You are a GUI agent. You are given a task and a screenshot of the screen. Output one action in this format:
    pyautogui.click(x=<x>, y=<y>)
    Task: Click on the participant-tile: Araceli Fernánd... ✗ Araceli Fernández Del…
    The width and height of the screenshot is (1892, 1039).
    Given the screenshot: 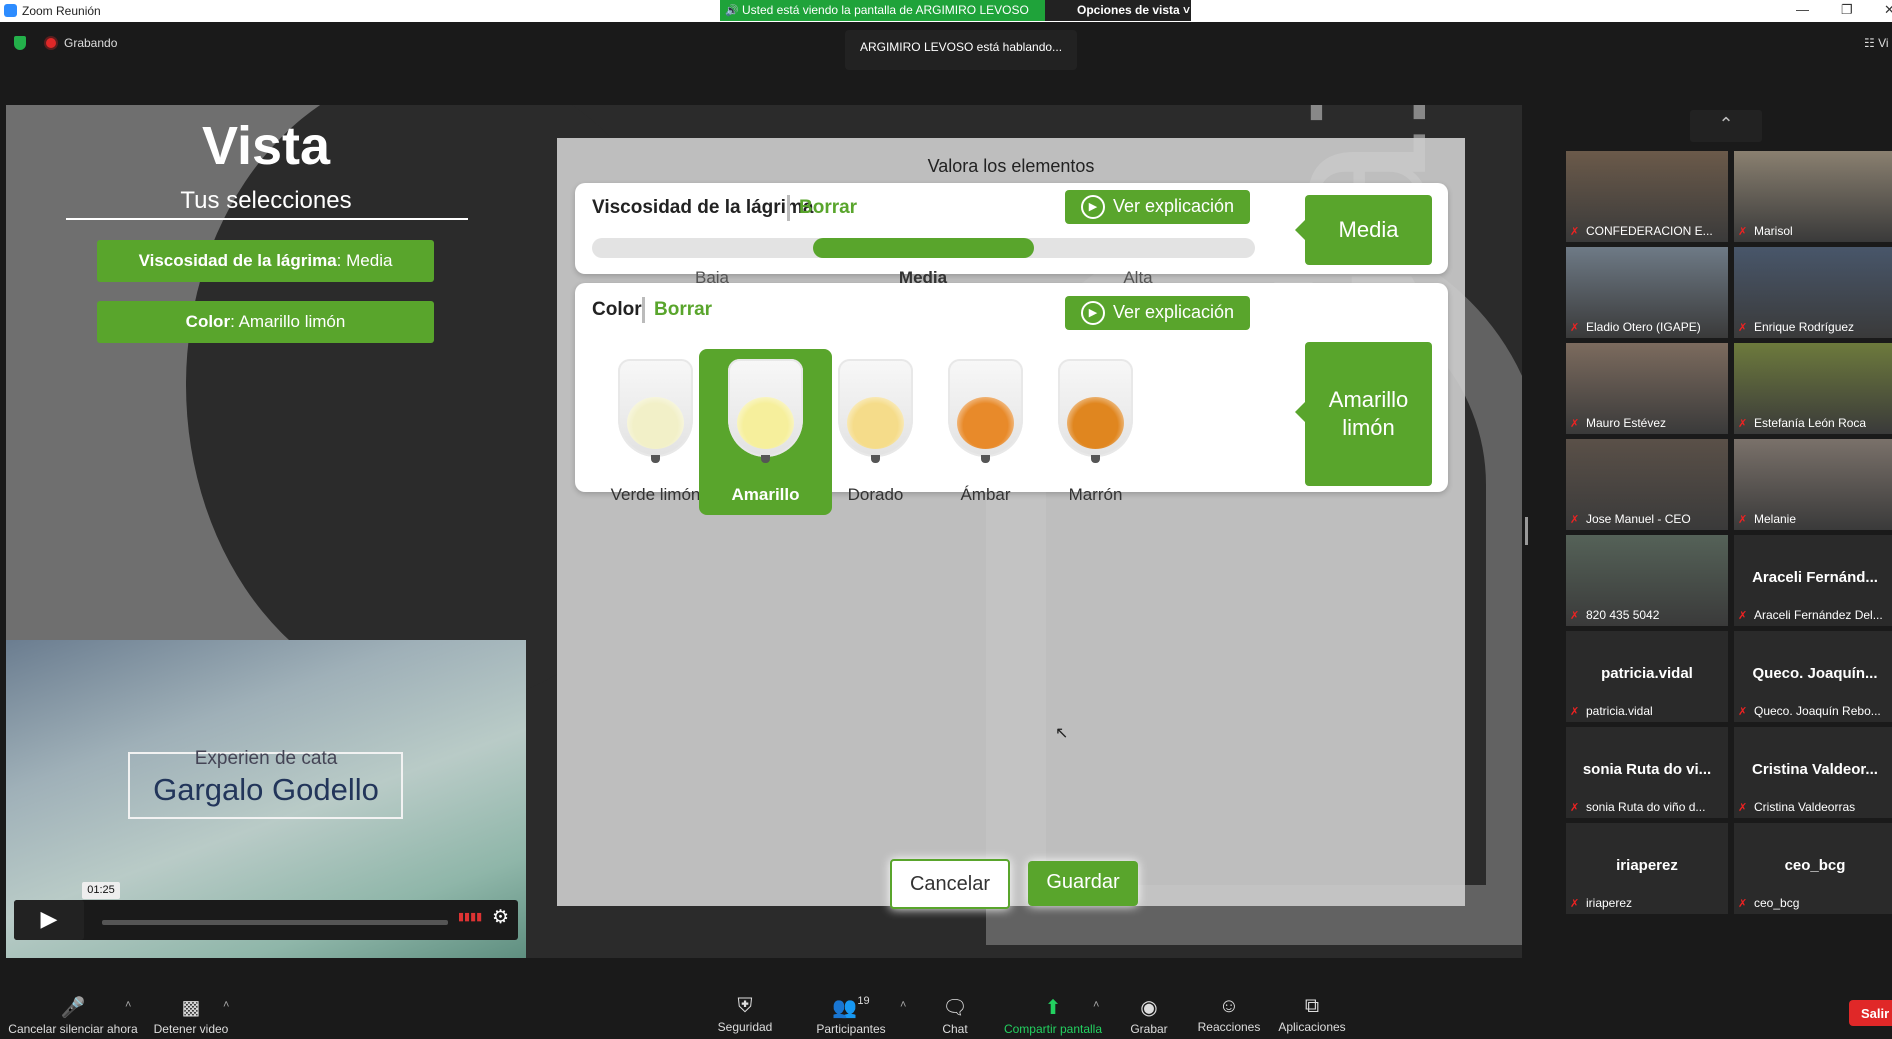 What is the action you would take?
    pyautogui.click(x=1813, y=580)
    